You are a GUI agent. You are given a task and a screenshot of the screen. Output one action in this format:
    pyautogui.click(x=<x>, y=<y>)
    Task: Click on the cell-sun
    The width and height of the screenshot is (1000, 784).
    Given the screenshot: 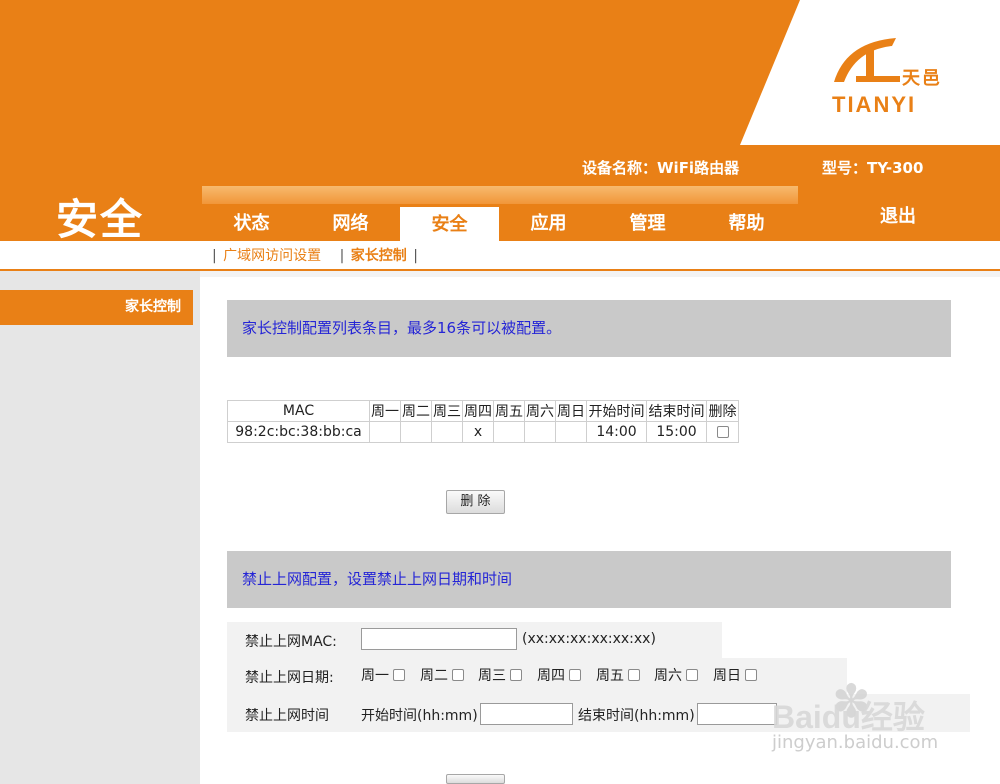 What is the action you would take?
    pyautogui.click(x=571, y=432)
    